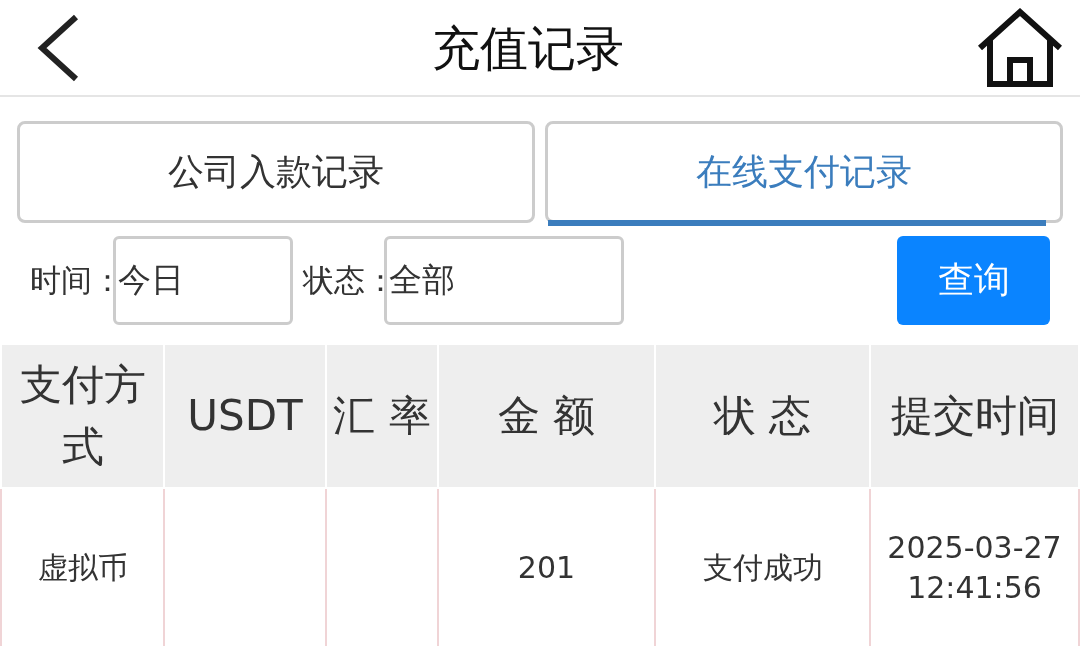 This screenshot has width=1080, height=646. Describe the element at coordinates (203, 280) in the screenshot. I see `time-field: 今日` at that location.